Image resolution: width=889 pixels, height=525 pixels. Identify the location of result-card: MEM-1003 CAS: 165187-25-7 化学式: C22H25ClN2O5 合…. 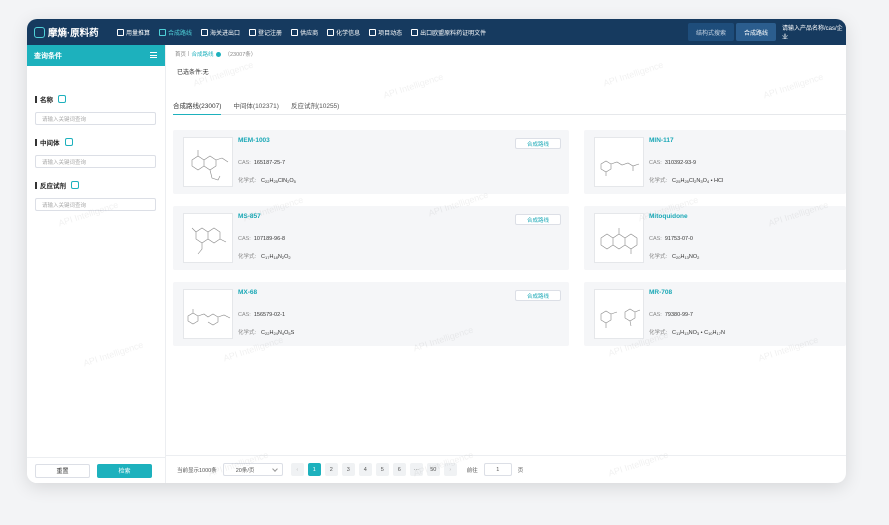
(371, 162).